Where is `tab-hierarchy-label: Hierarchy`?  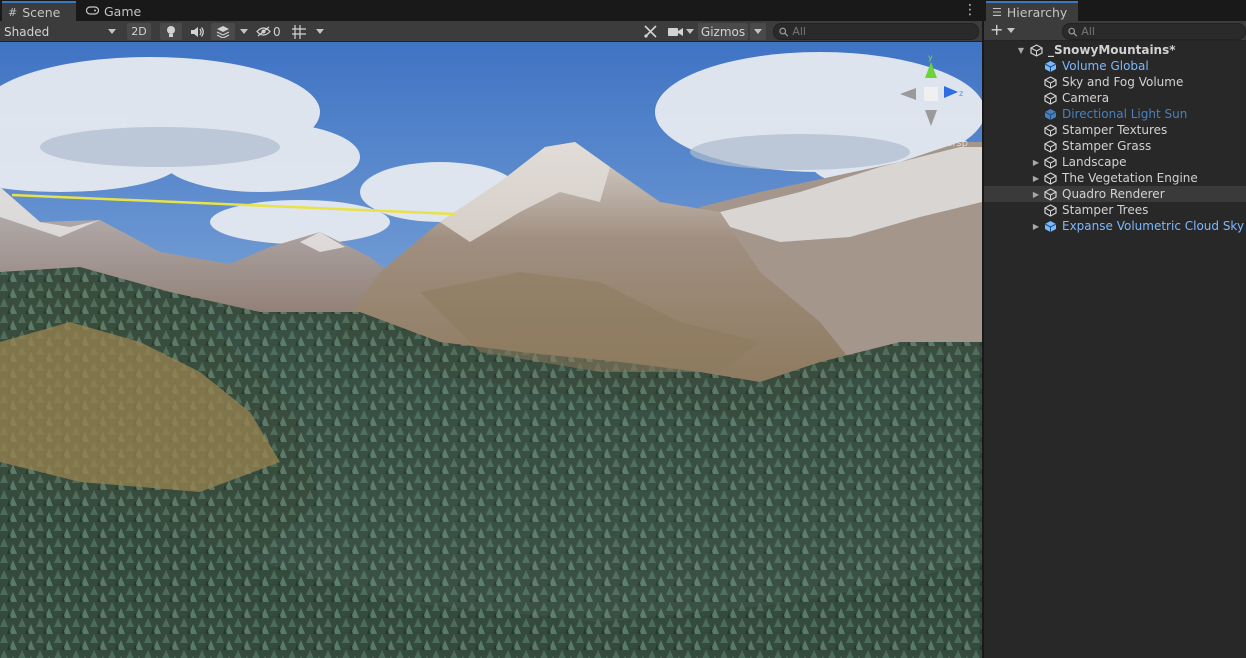 tab-hierarchy-label: Hierarchy is located at coordinates (1037, 12).